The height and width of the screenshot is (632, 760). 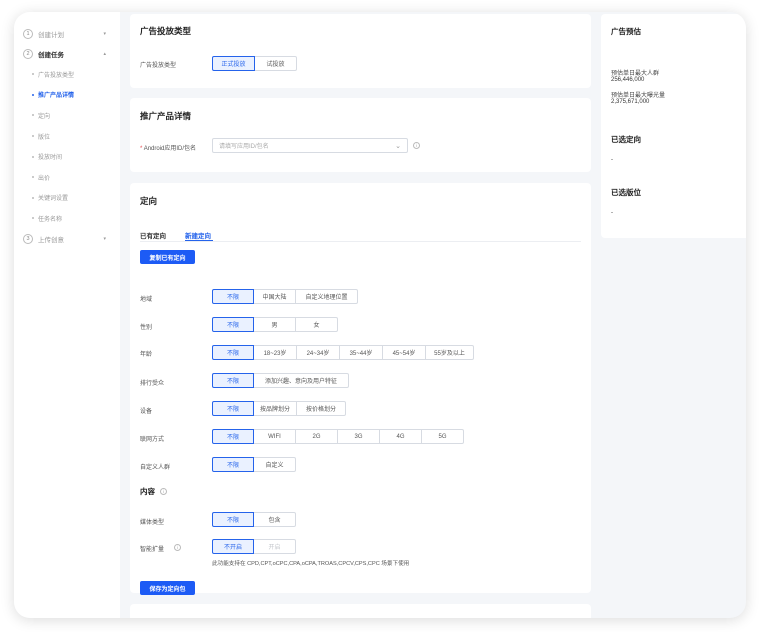 I want to click on sidebar-item-product: 推广产品详情, so click(x=67, y=95).